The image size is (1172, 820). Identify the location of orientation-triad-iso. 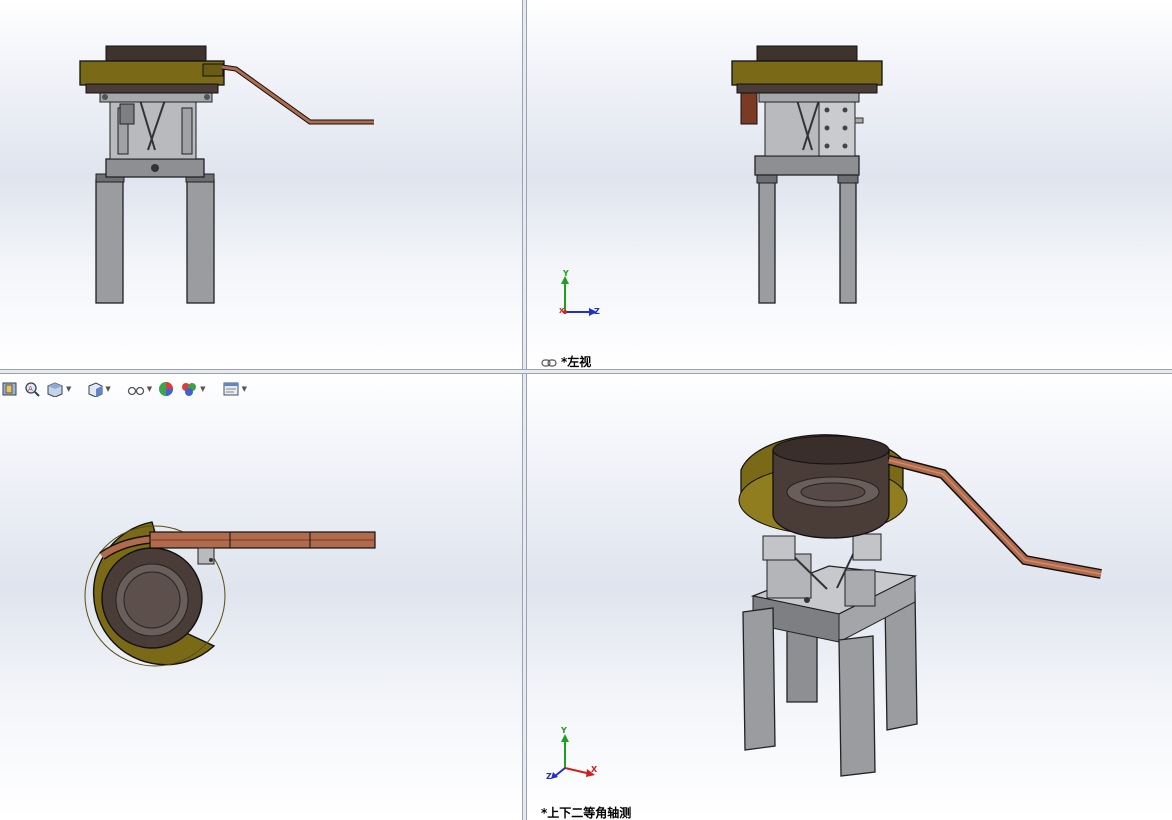
(573, 756).